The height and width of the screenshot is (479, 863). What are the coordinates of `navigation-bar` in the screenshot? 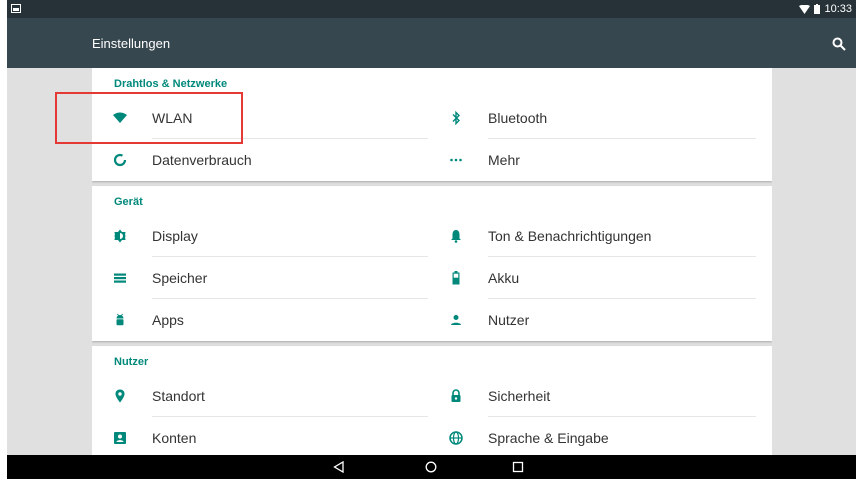 It's located at (431, 467).